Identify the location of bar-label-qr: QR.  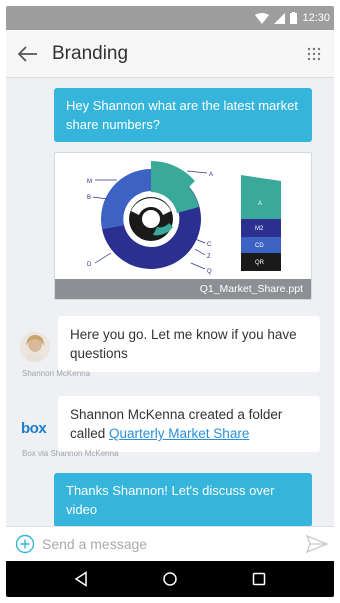
(260, 263).